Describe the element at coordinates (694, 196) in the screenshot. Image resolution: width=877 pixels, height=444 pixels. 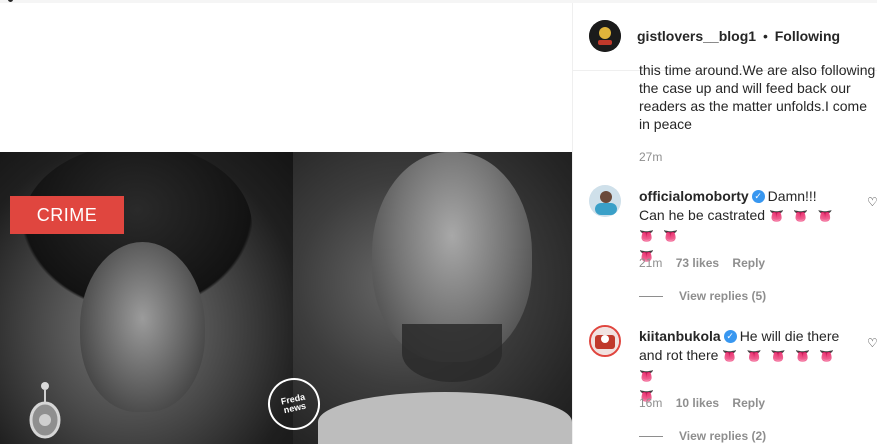
I see `comment-username: officialomoborty` at that location.